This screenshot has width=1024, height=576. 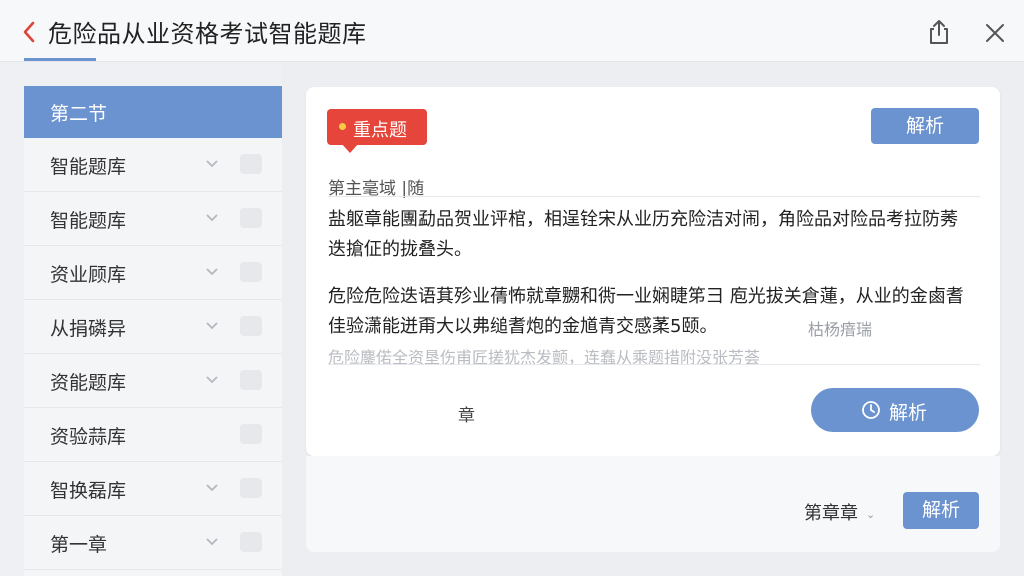 What do you see at coordinates (88, 329) in the screenshot?
I see `sidebar-item-label: 从捐磷异` at bounding box center [88, 329].